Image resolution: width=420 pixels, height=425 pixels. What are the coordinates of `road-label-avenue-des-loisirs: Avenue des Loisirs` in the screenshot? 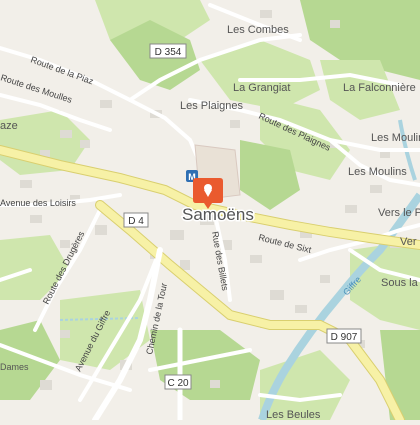 It's located at (38, 203).